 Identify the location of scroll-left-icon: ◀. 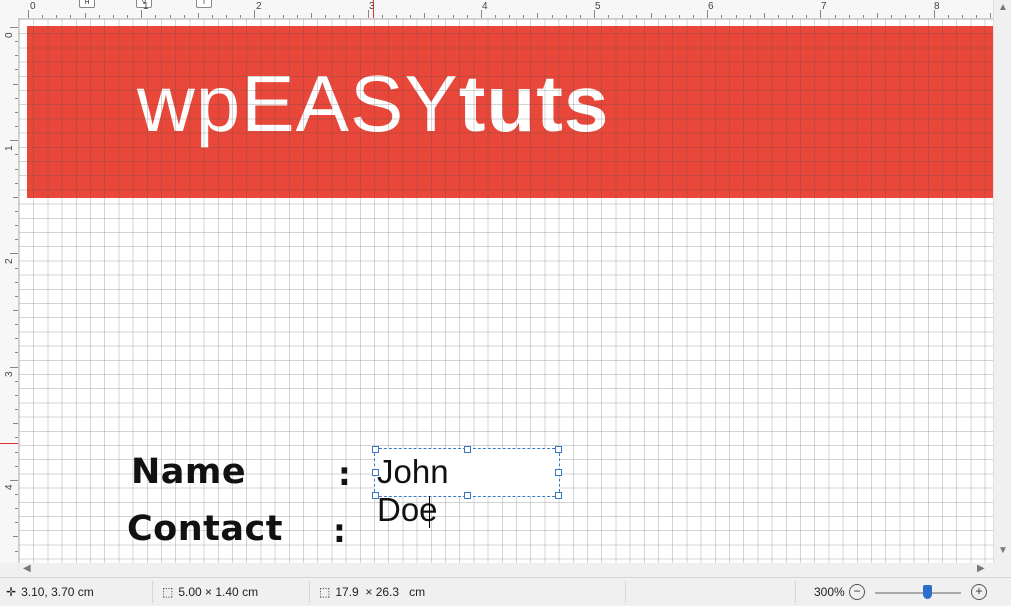
(27, 568).